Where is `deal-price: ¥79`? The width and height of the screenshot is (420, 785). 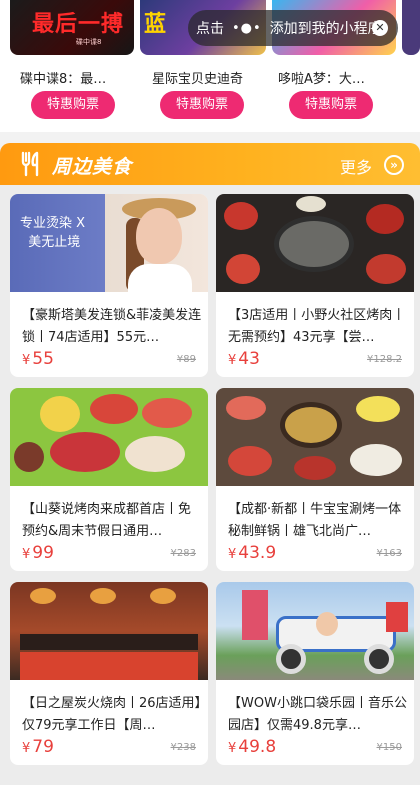 deal-price: ¥79 is located at coordinates (38, 747).